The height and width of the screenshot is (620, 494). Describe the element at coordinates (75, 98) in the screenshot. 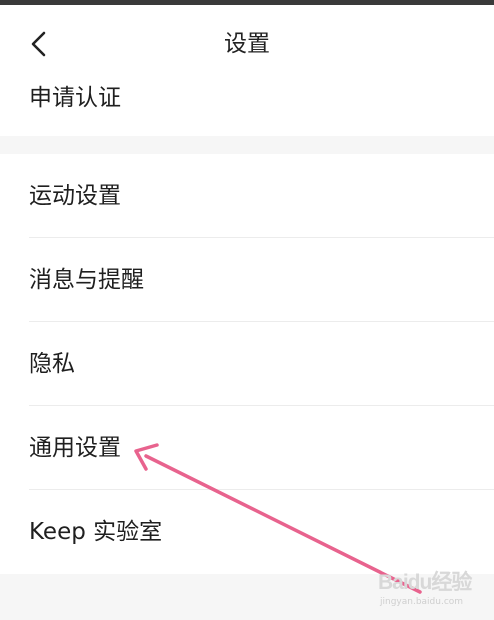

I see `settings-item-label: 申请认证` at that location.